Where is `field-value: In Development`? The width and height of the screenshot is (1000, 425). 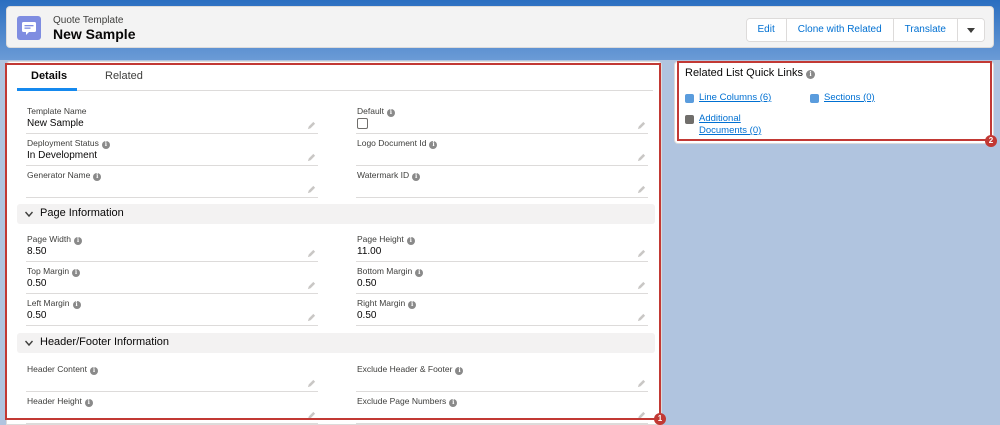
field-value: In Development is located at coordinates (62, 155).